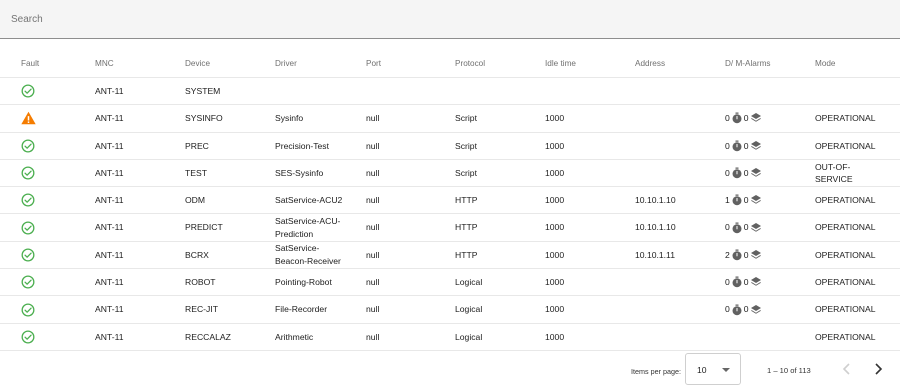 The width and height of the screenshot is (900, 390). What do you see at coordinates (765, 337) in the screenshot?
I see `cell-alarms` at bounding box center [765, 337].